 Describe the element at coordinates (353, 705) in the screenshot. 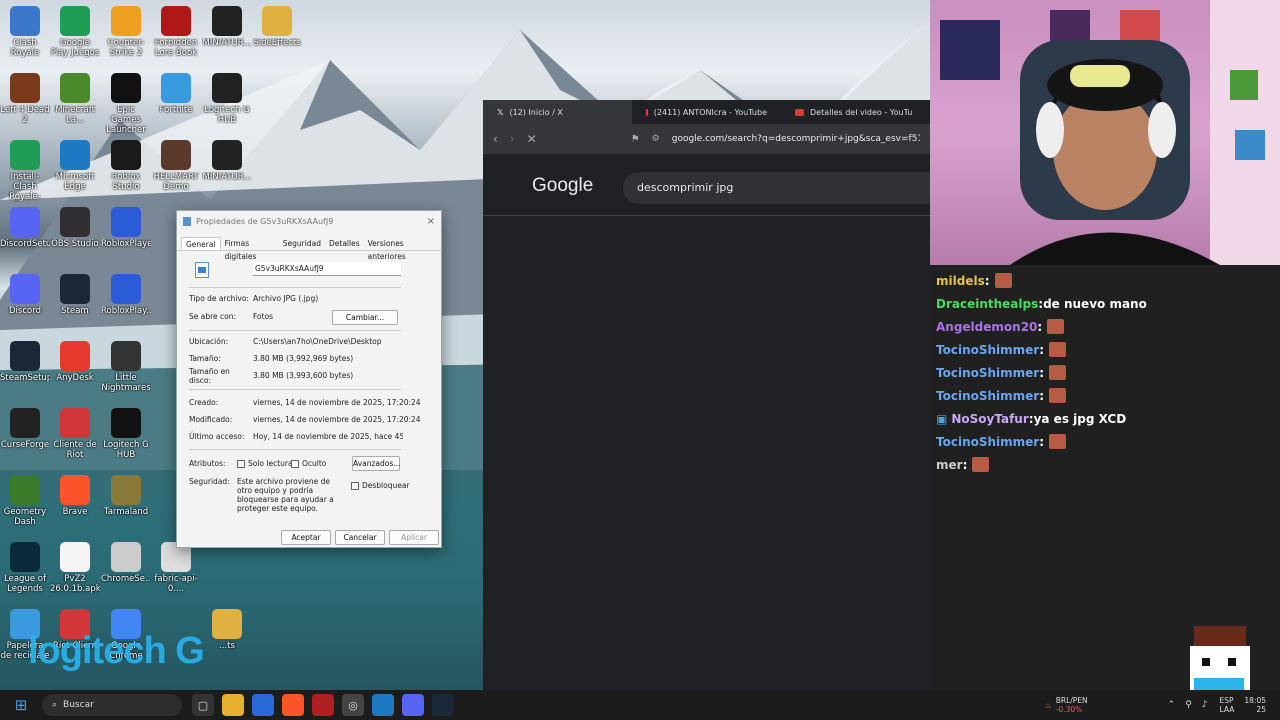

I see `app-icon: ◎` at that location.